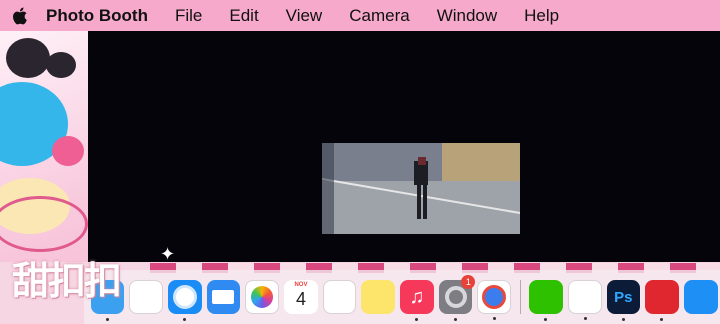 This screenshot has width=720, height=324. I want to click on gear-shape, so click(455, 297).